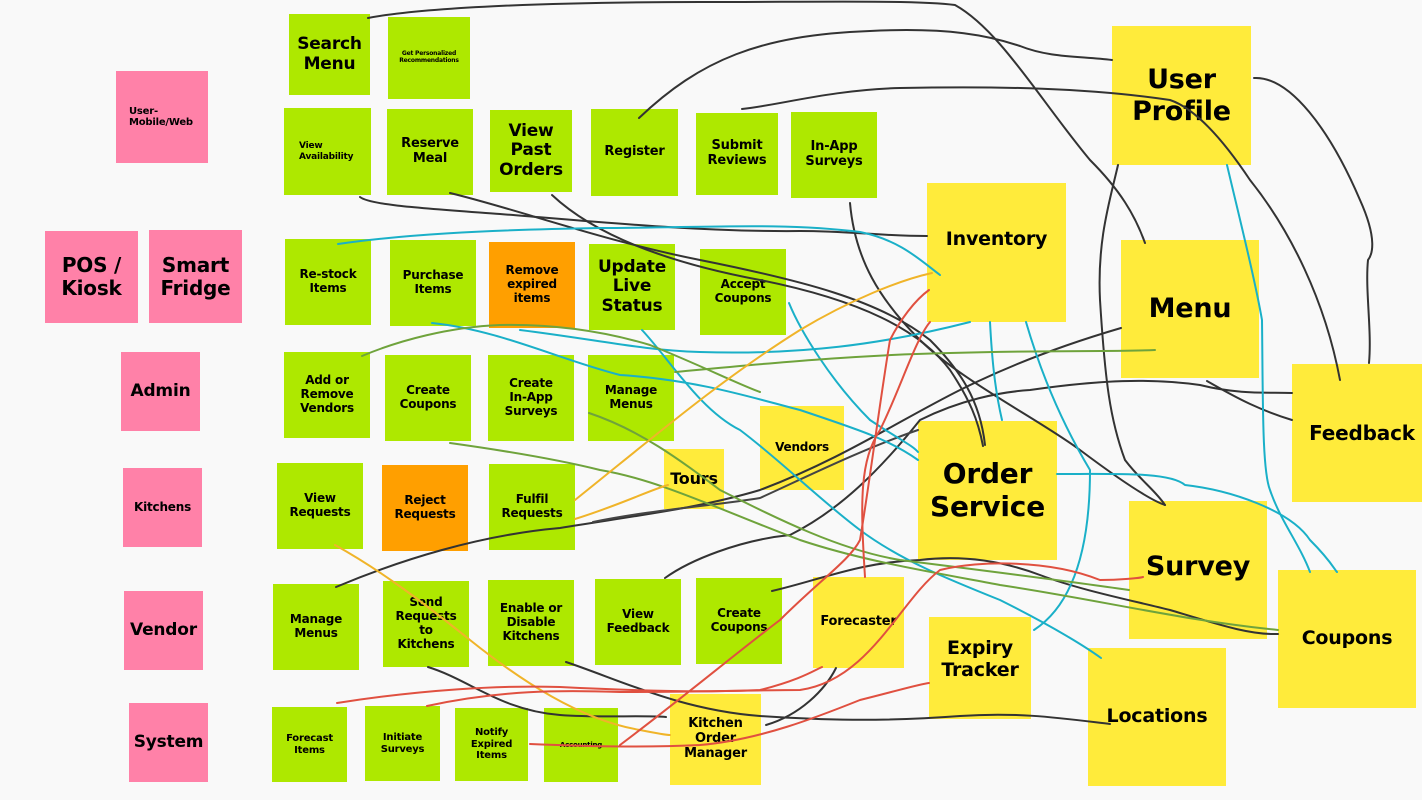 This screenshot has height=800, width=1422. I want to click on note-label: Accounting, so click(581, 744).